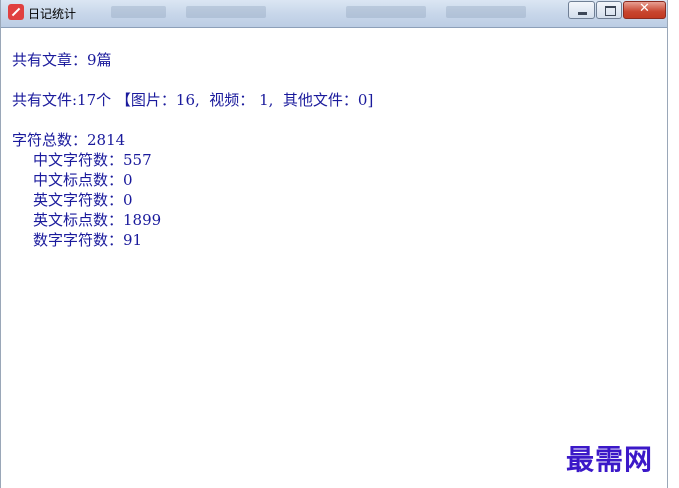  I want to click on digit-char-count: 数字字符数：91, so click(88, 240).